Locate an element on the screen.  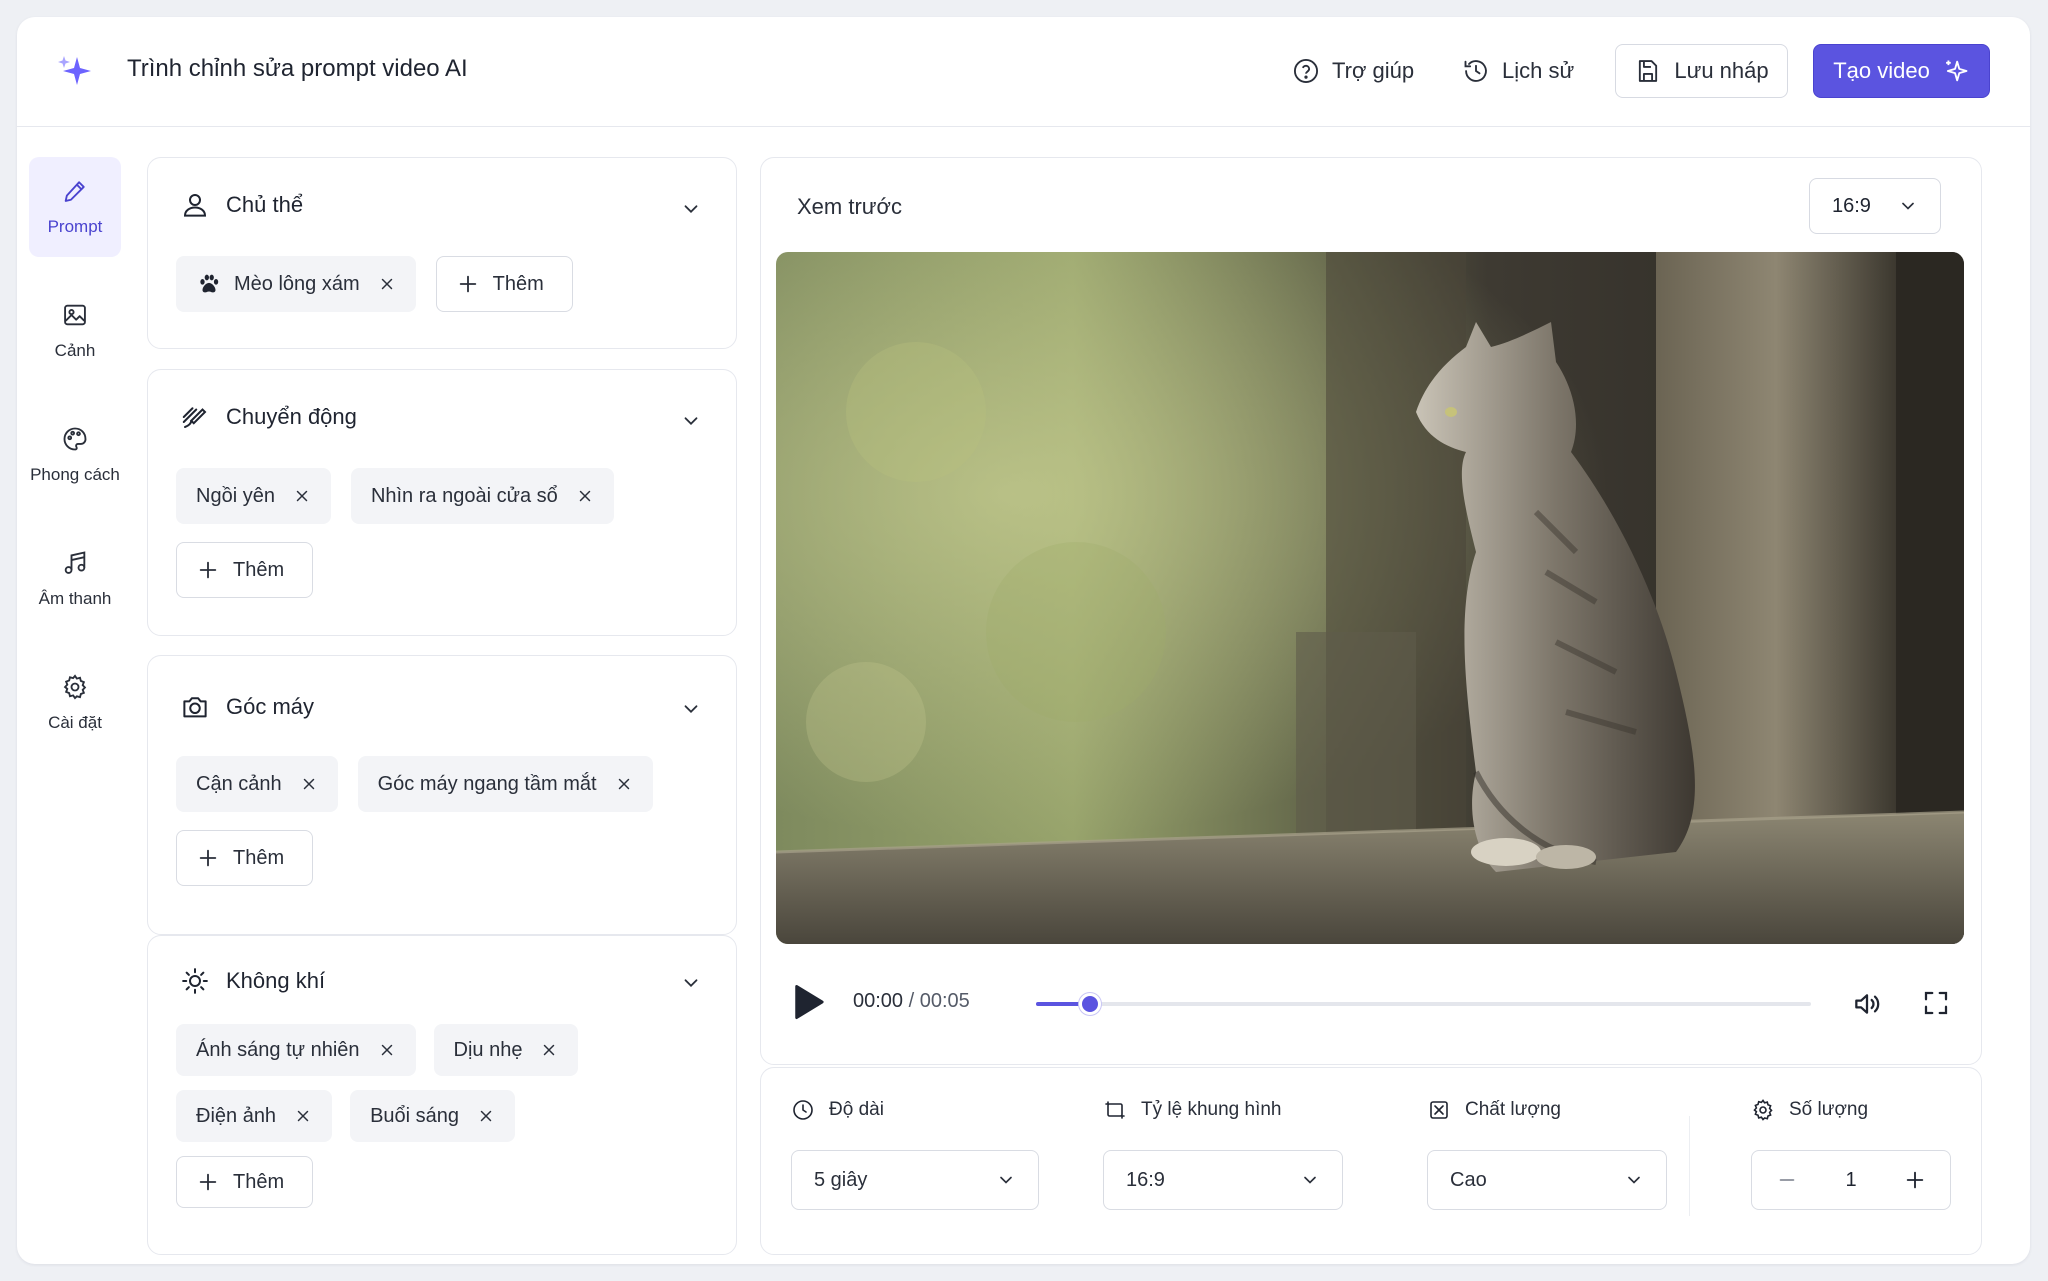
crop-ratio-icon is located at coordinates (1115, 1110).